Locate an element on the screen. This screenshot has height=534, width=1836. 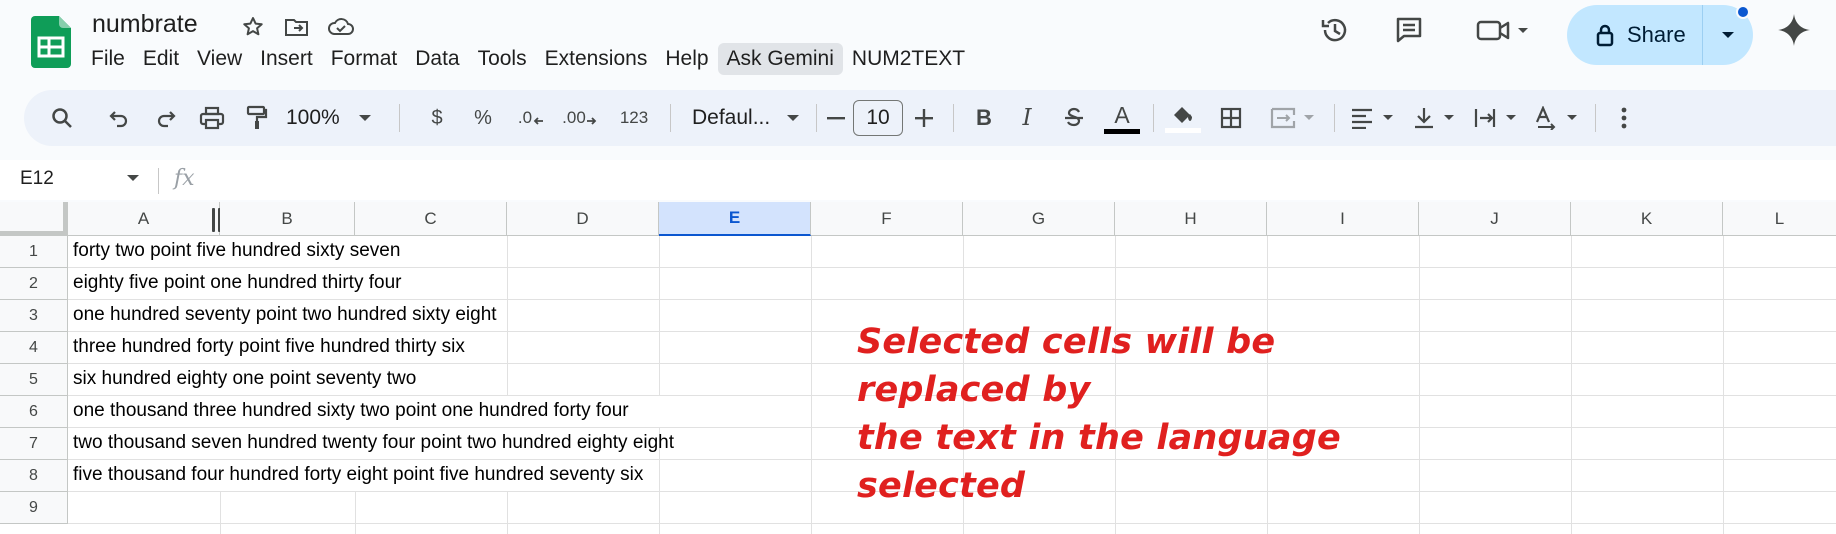
increase-font-size-icon is located at coordinates (924, 118).